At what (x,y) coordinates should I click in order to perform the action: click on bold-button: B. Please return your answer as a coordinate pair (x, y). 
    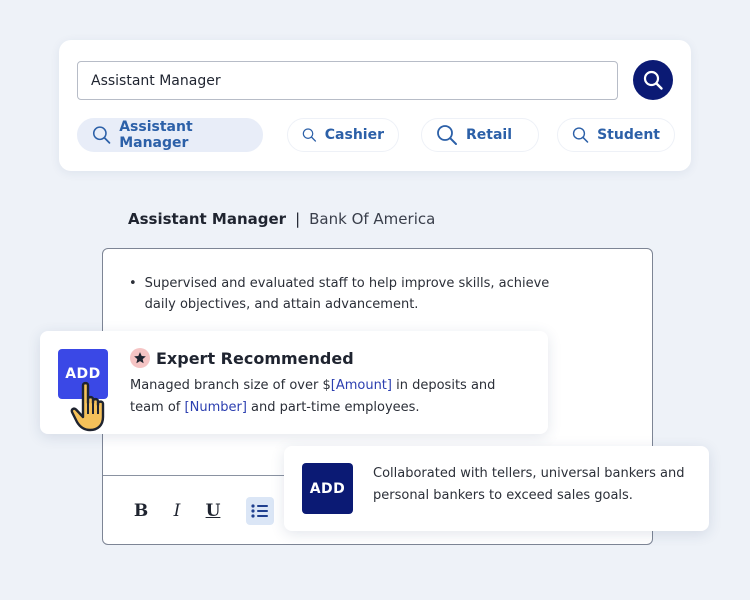
    Looking at the image, I should click on (141, 511).